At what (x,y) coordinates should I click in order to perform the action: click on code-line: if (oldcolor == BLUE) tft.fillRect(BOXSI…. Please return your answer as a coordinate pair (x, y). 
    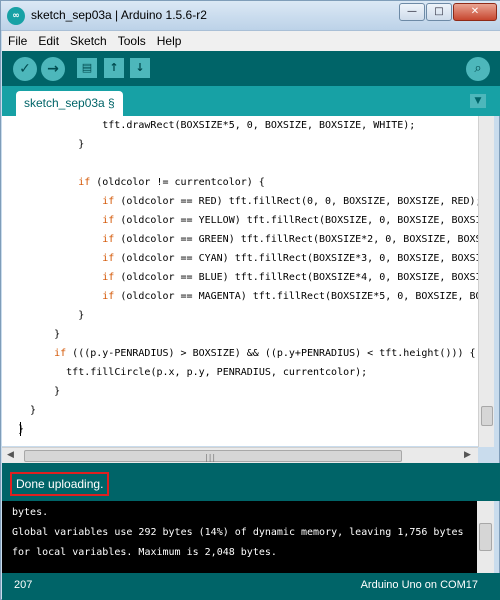
    Looking at the image, I should click on (290, 277).